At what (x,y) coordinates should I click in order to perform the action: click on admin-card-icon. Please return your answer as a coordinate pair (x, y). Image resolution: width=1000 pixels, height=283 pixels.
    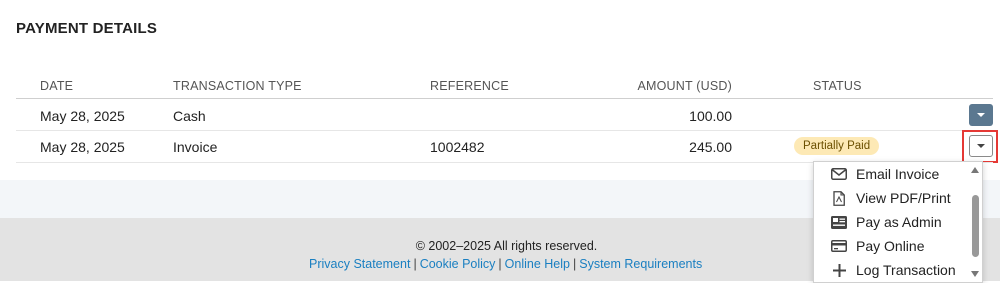
    Looking at the image, I should click on (839, 222).